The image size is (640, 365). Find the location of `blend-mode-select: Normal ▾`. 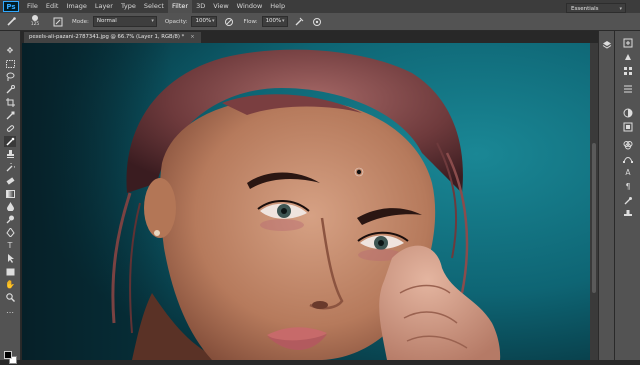

blend-mode-select: Normal ▾ is located at coordinates (124, 21).